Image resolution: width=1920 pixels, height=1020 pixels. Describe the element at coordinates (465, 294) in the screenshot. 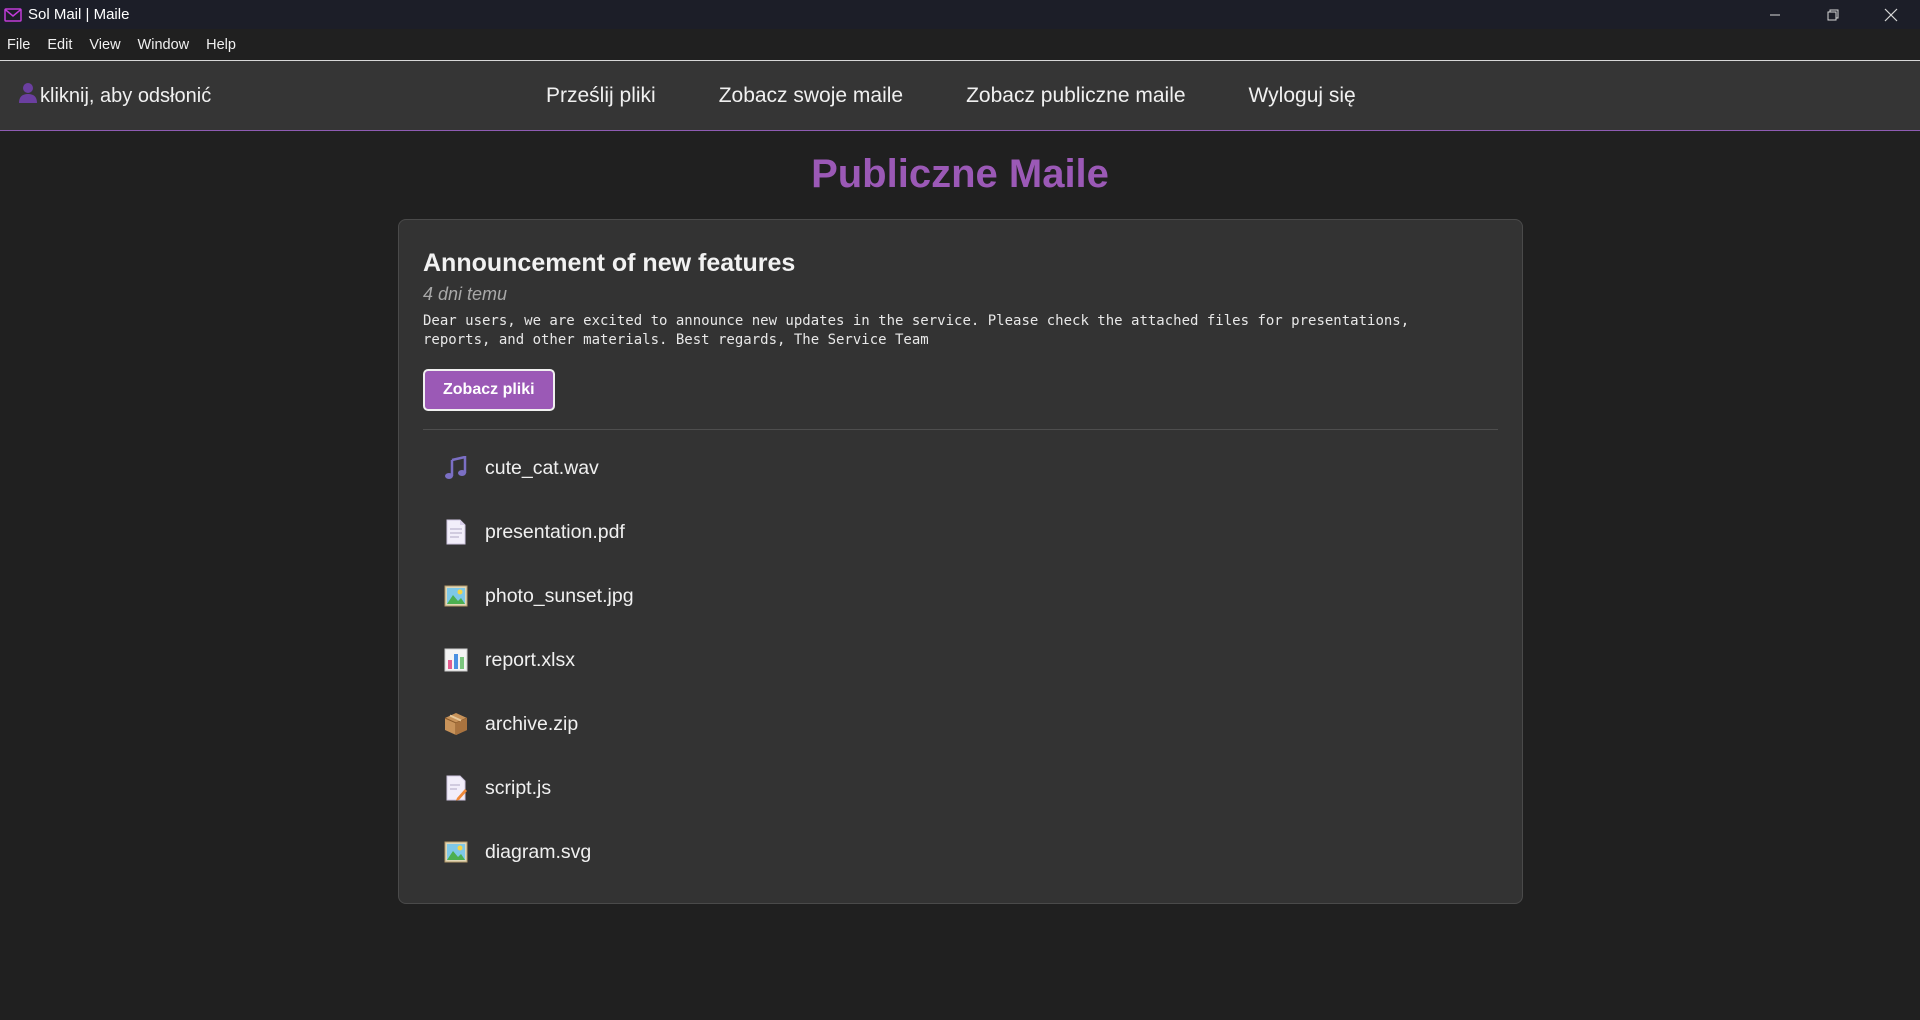

I see `mail-date: 4 dni temu` at that location.